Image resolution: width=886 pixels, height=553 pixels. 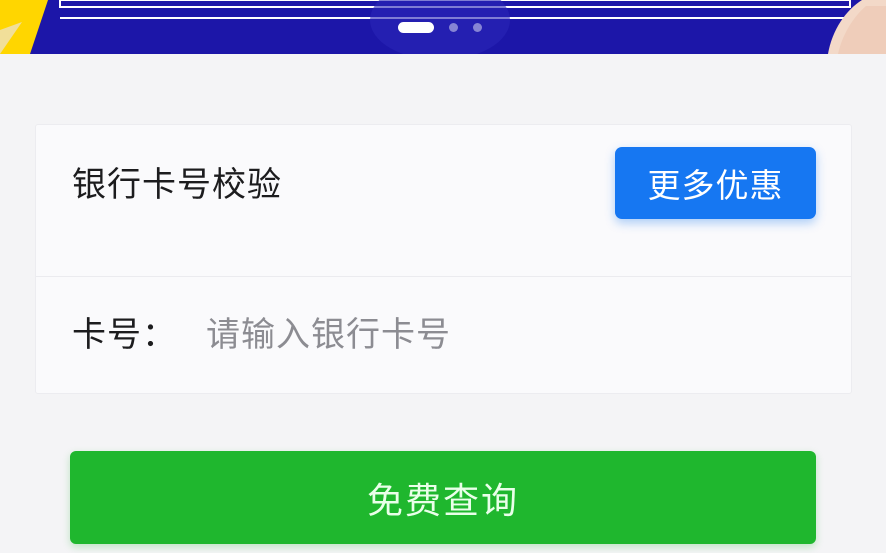 What do you see at coordinates (715, 183) in the screenshot?
I see `more-offers-button: 更多优惠` at bounding box center [715, 183].